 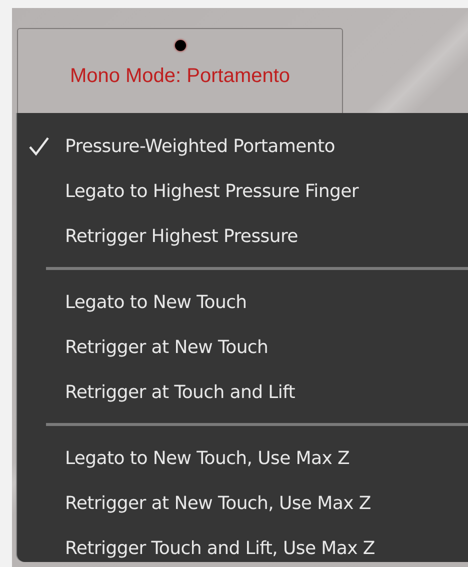 What do you see at coordinates (242, 236) in the screenshot?
I see `menu-item: Retrigger Highest Pressure` at bounding box center [242, 236].